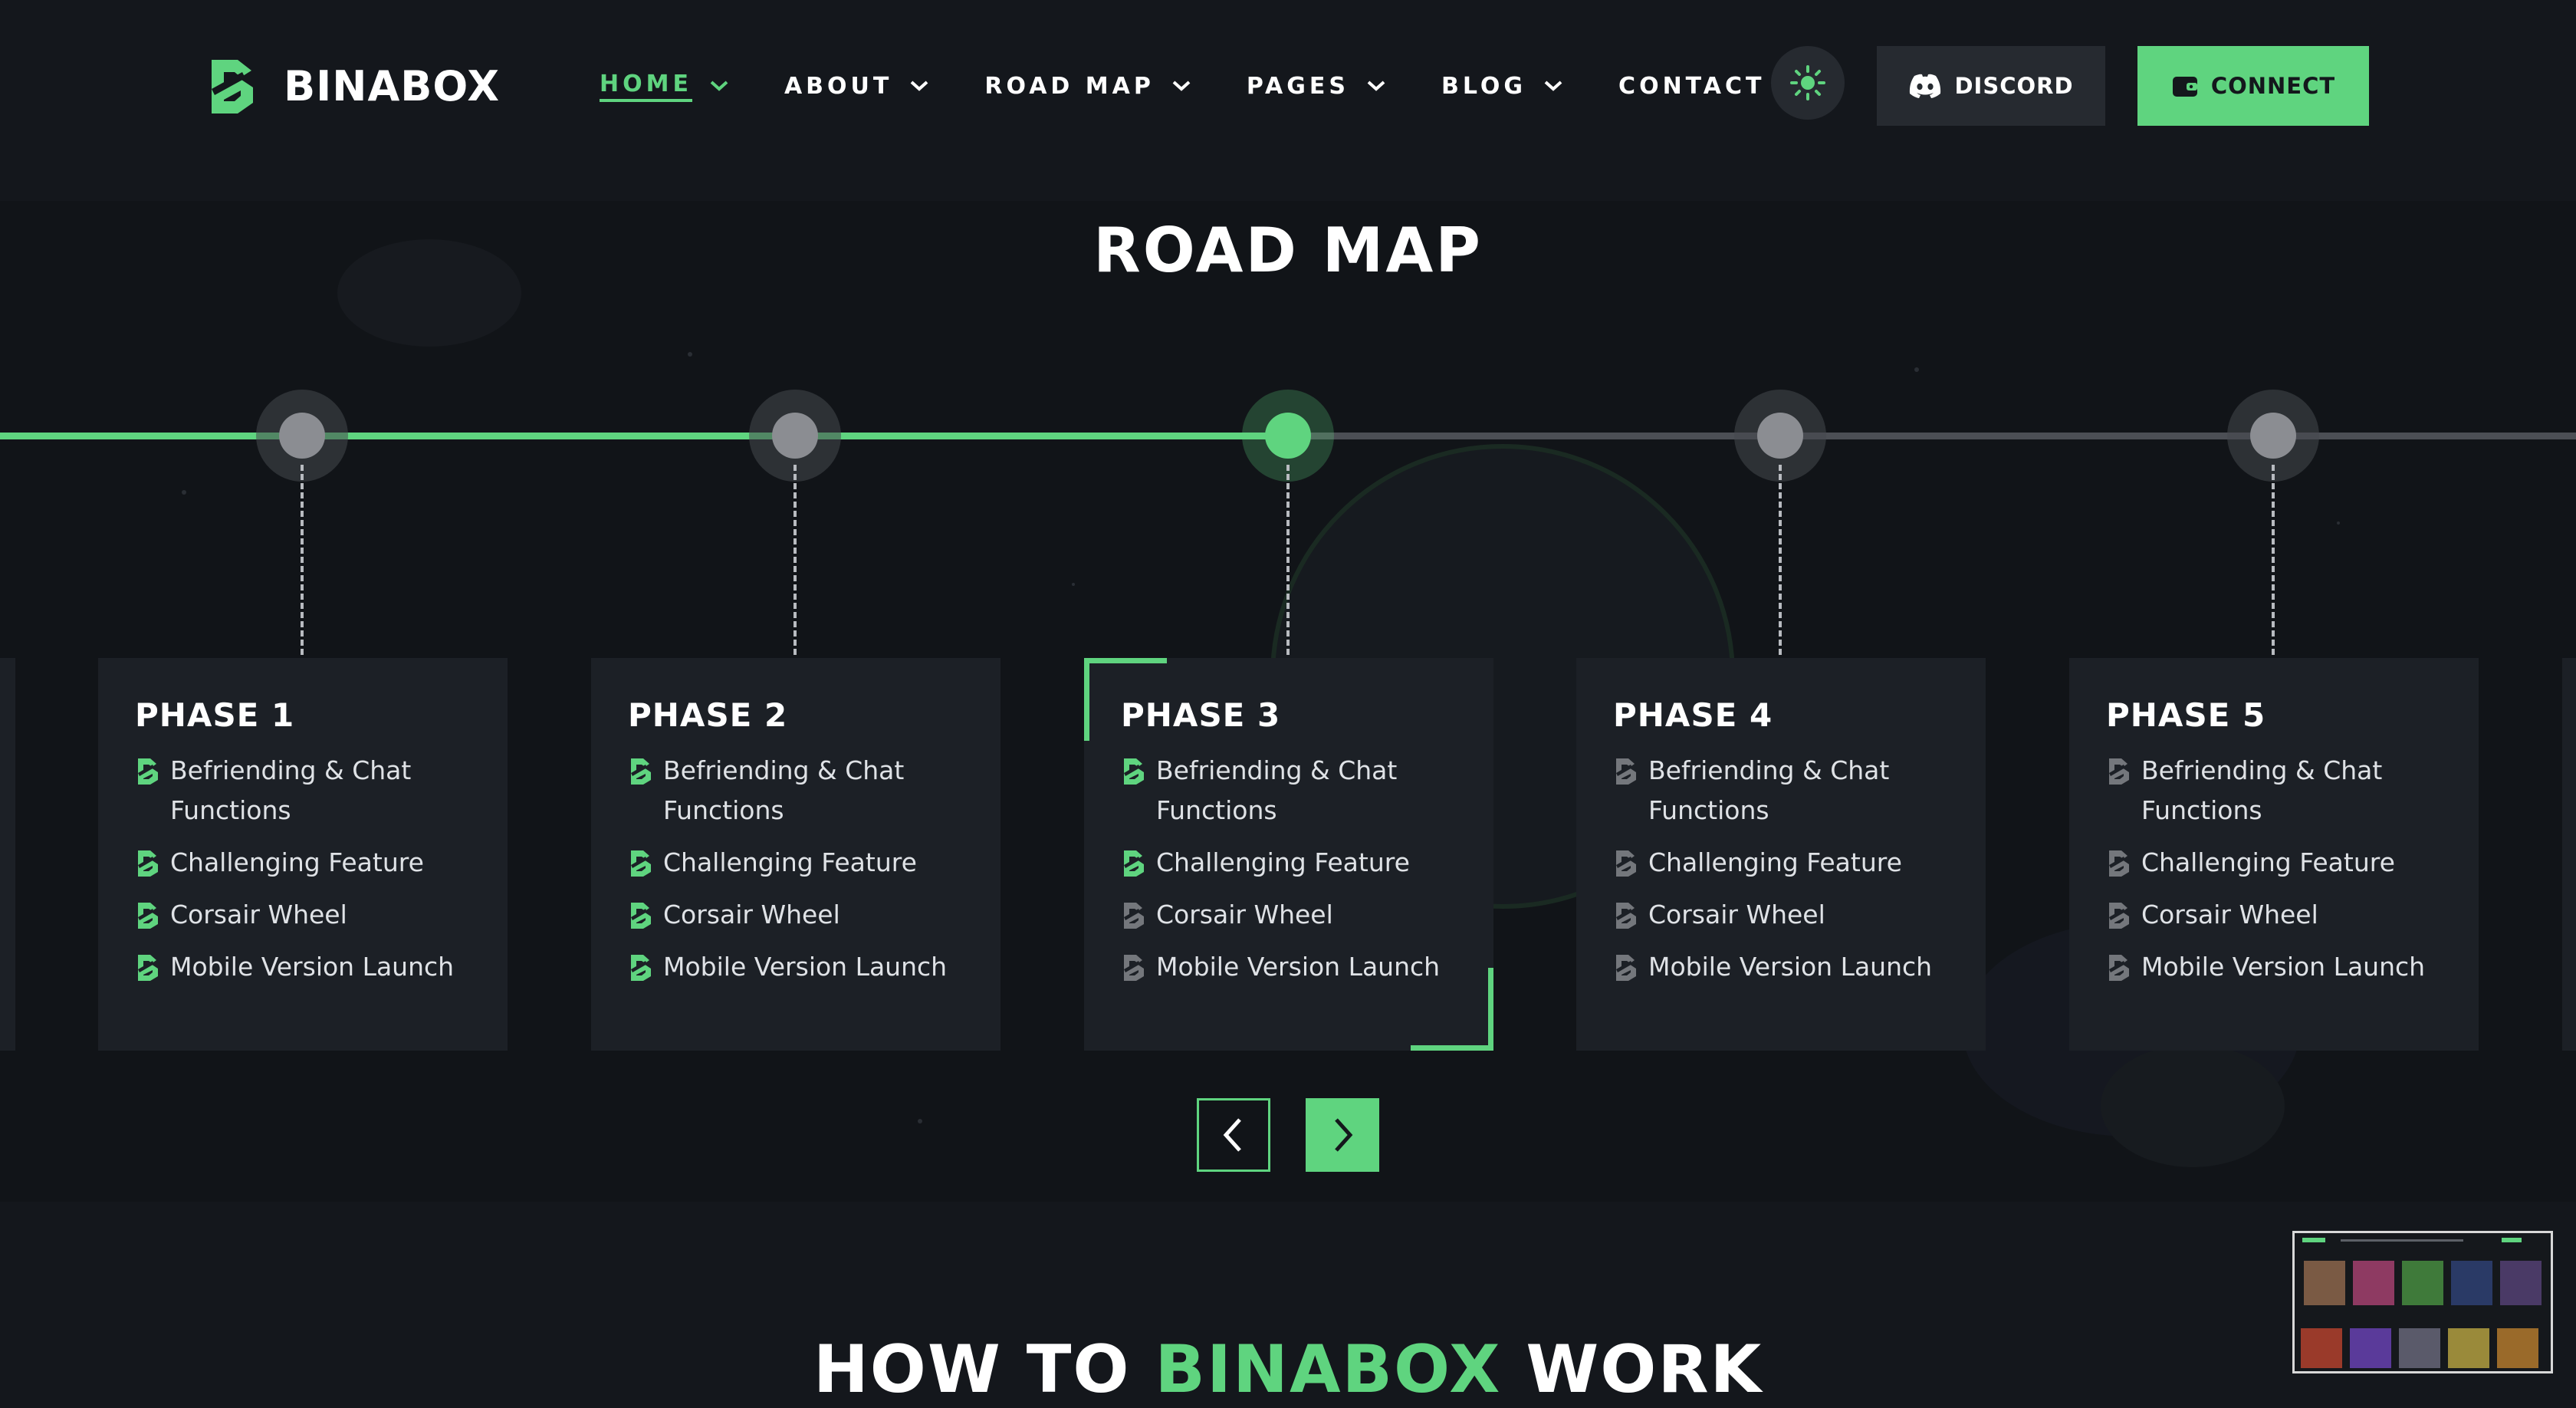  What do you see at coordinates (1288, 250) in the screenshot?
I see `roadmap-title: ROAD MAP` at bounding box center [1288, 250].